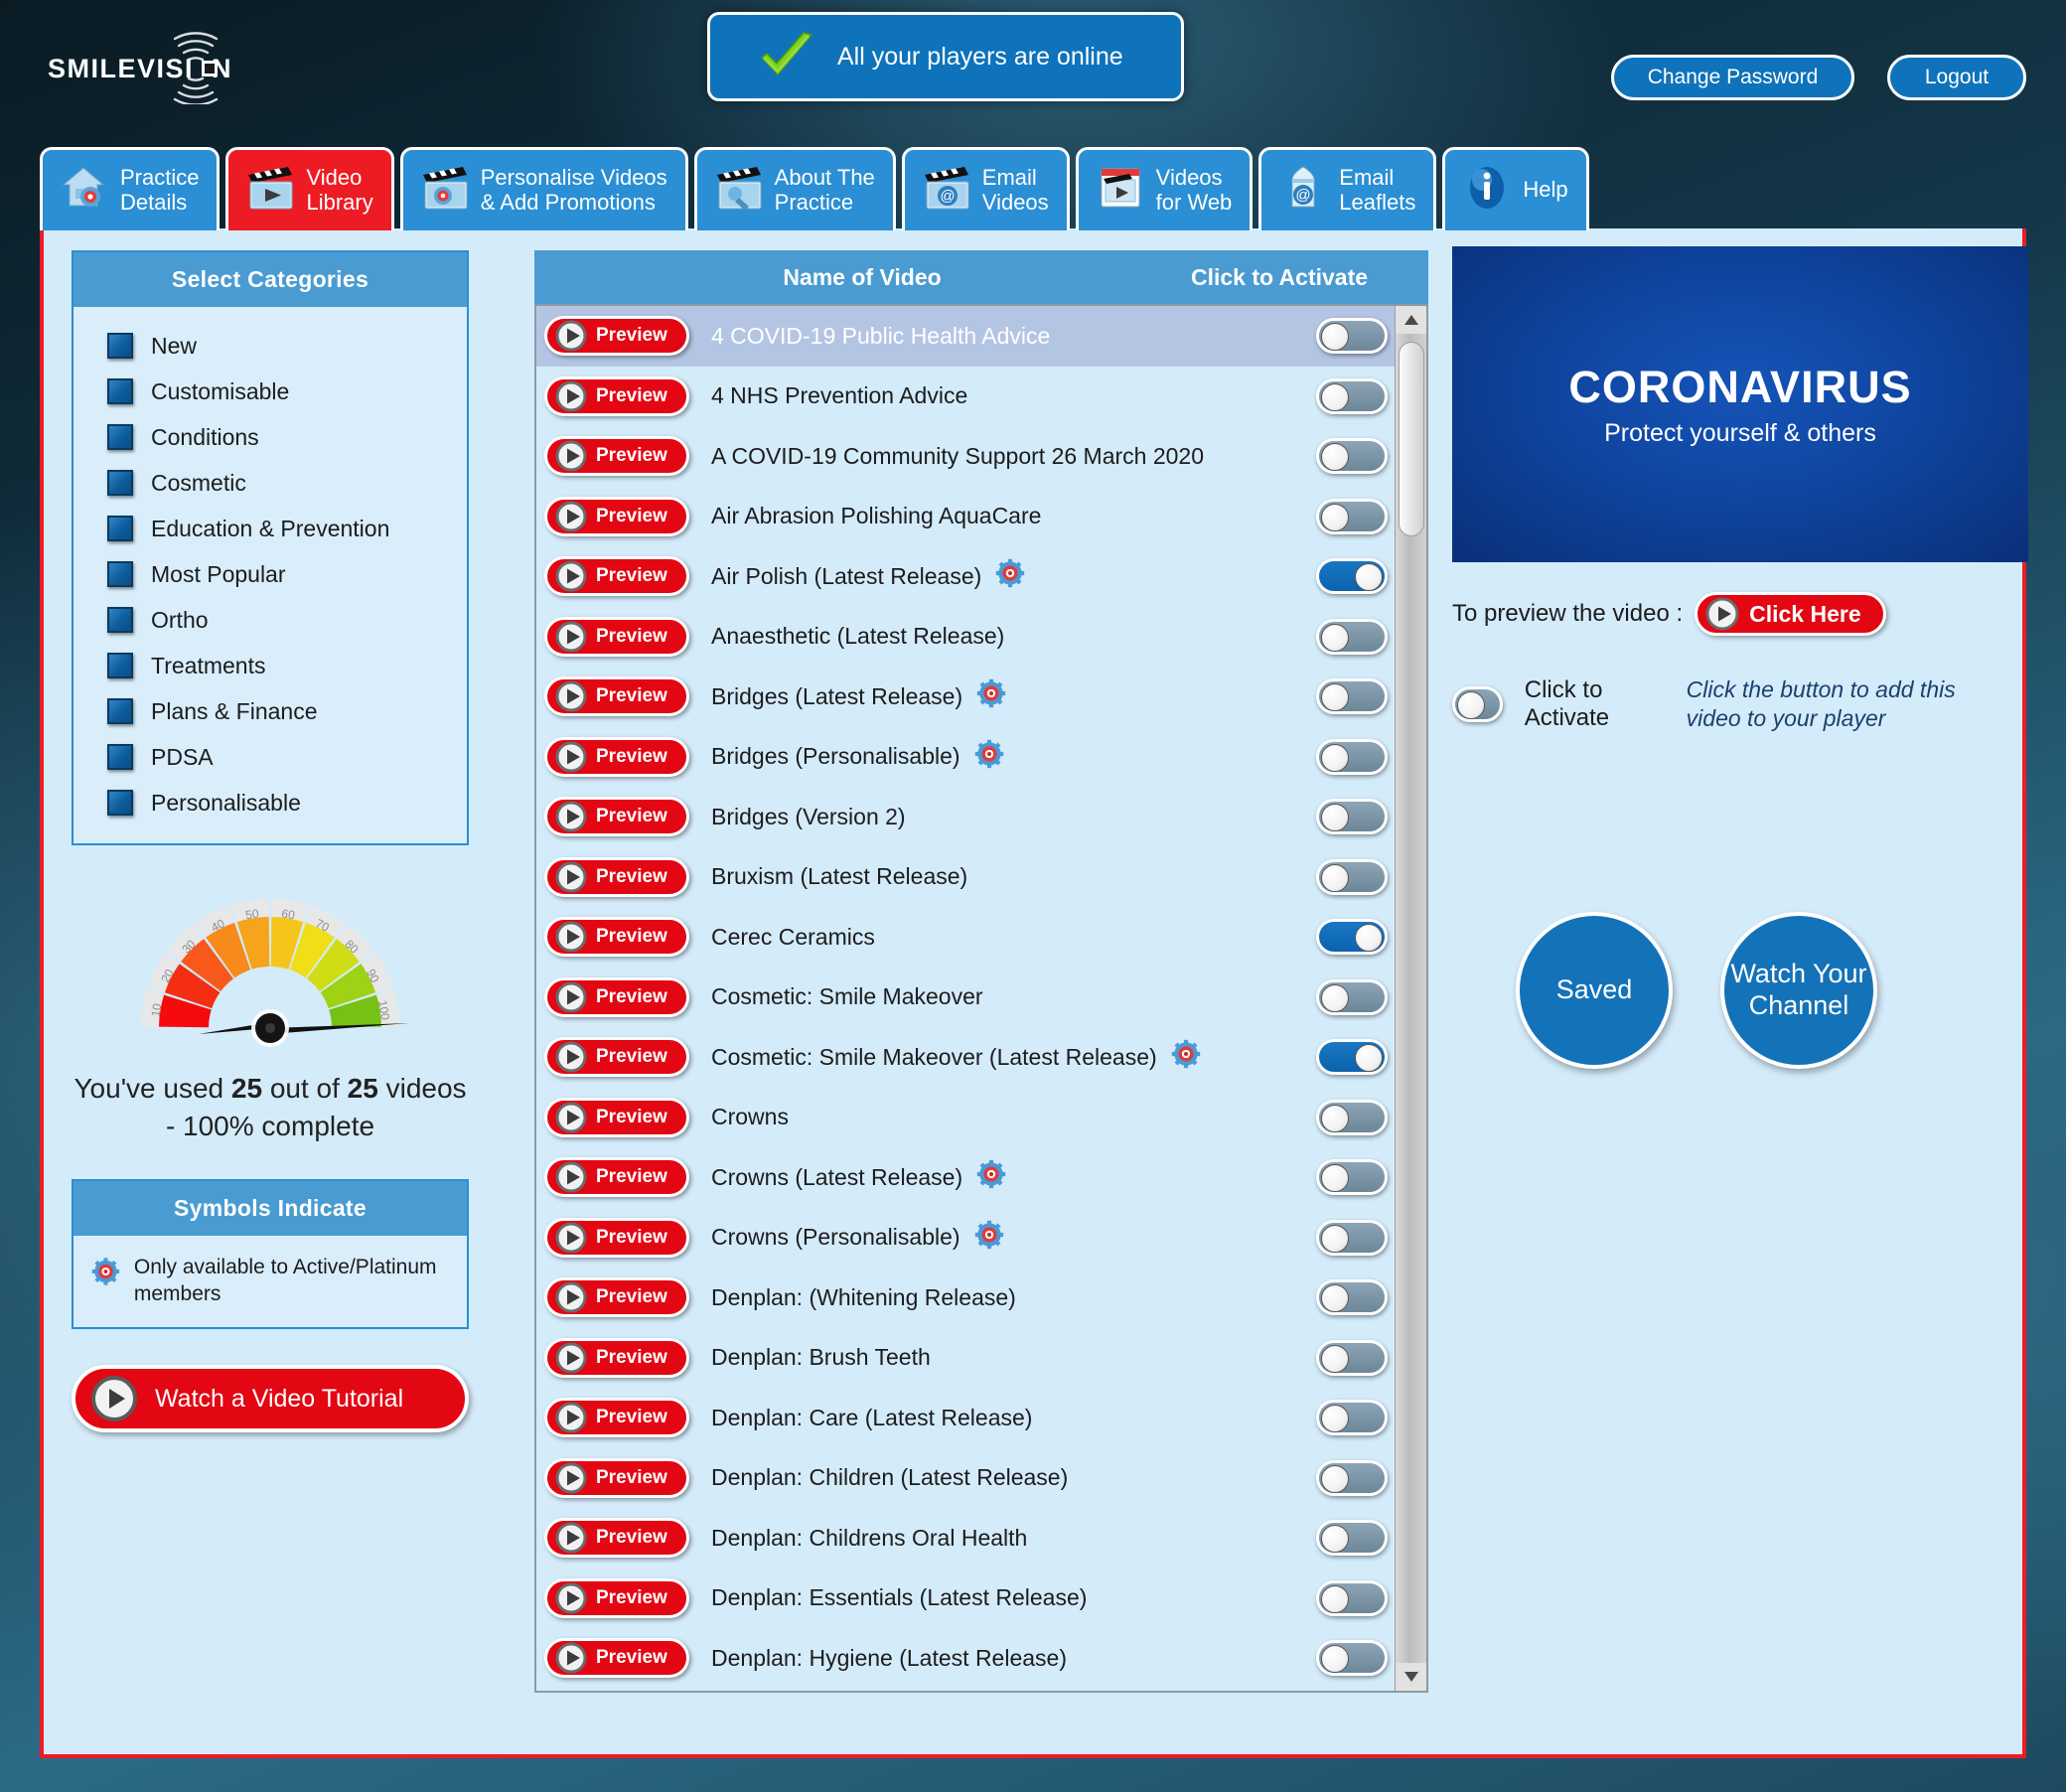 The image size is (2066, 1792). What do you see at coordinates (1164, 188) in the screenshot?
I see `tab-videos-for-web: Videos for Web` at bounding box center [1164, 188].